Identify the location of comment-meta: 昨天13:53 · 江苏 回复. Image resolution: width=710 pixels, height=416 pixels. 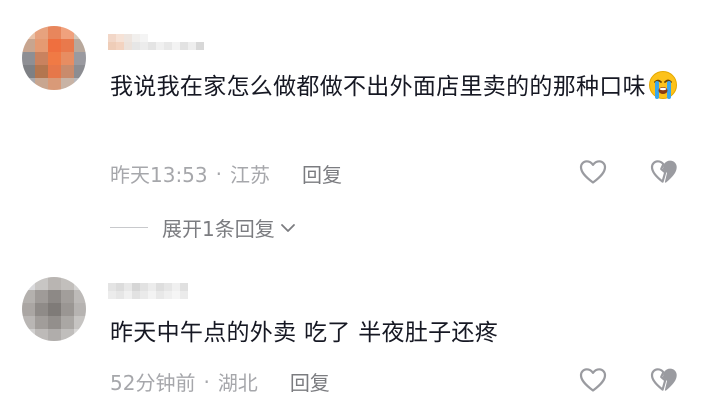
(226, 173).